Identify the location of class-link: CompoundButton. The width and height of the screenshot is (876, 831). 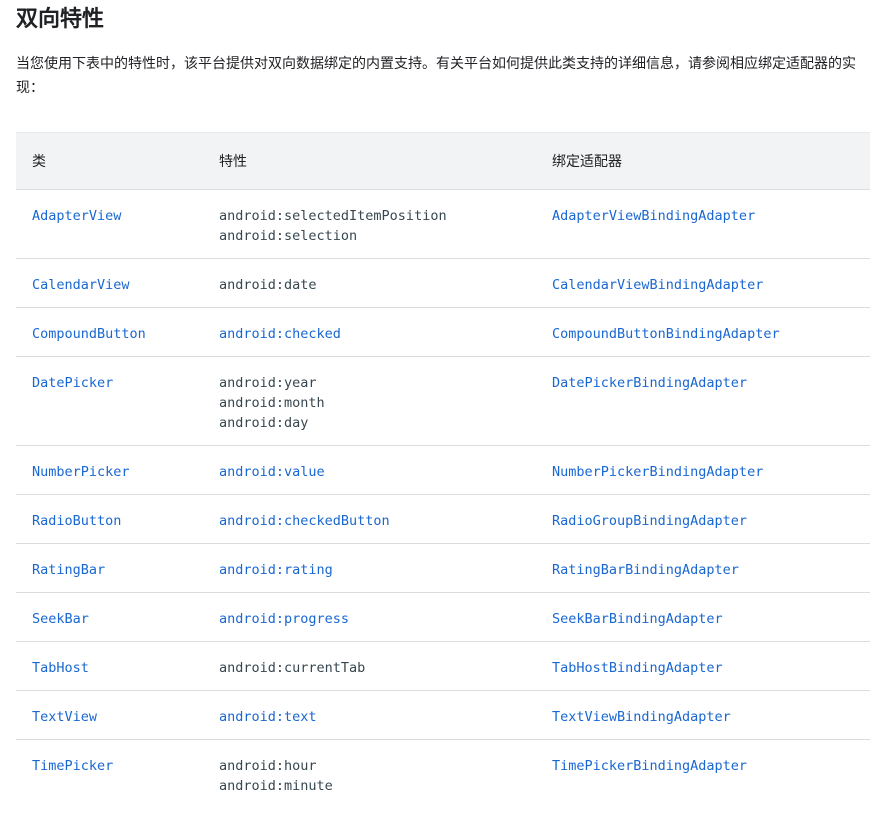
(117, 334).